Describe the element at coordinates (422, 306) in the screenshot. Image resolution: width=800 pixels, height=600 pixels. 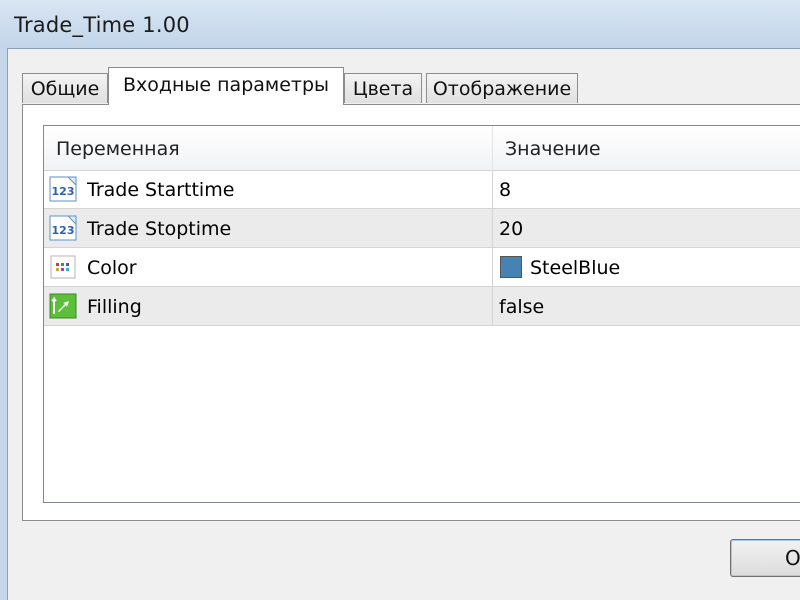
I see `parameter-row: Filling false` at that location.